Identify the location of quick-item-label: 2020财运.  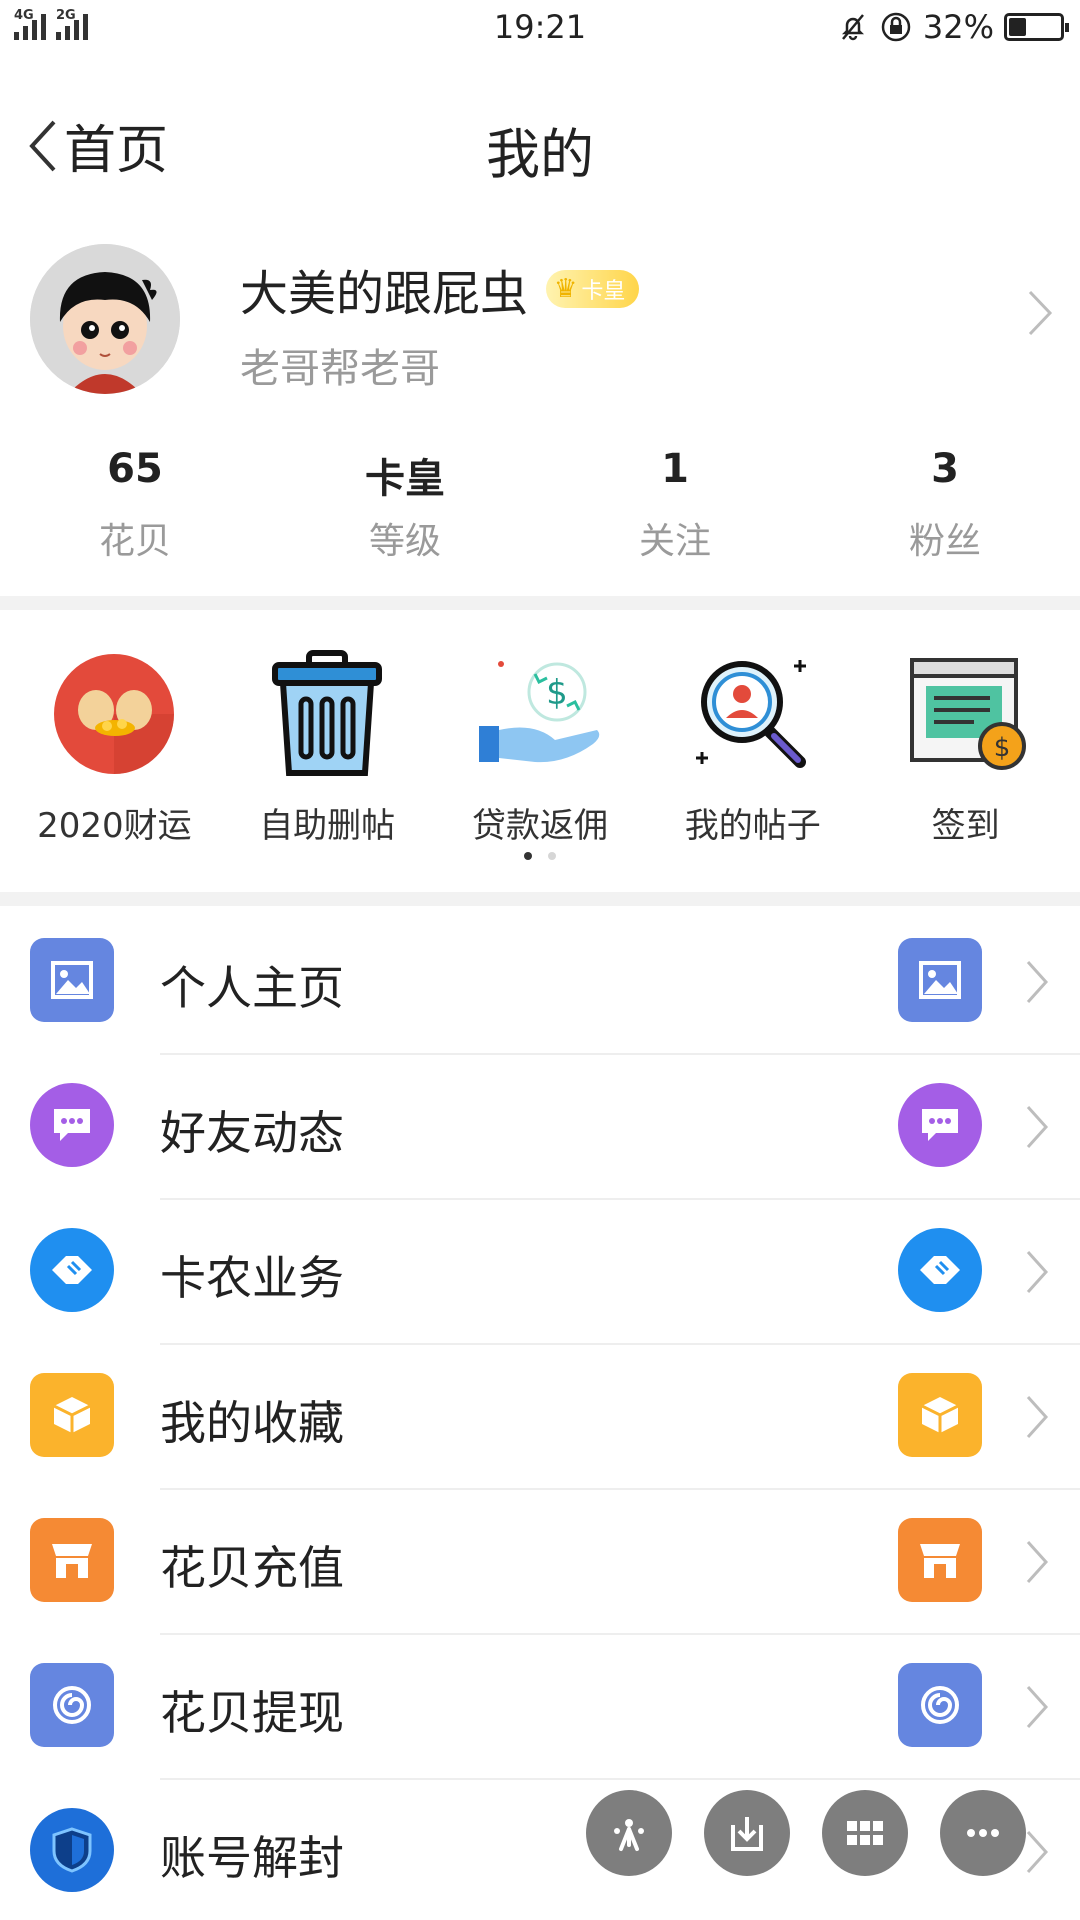
(114, 826).